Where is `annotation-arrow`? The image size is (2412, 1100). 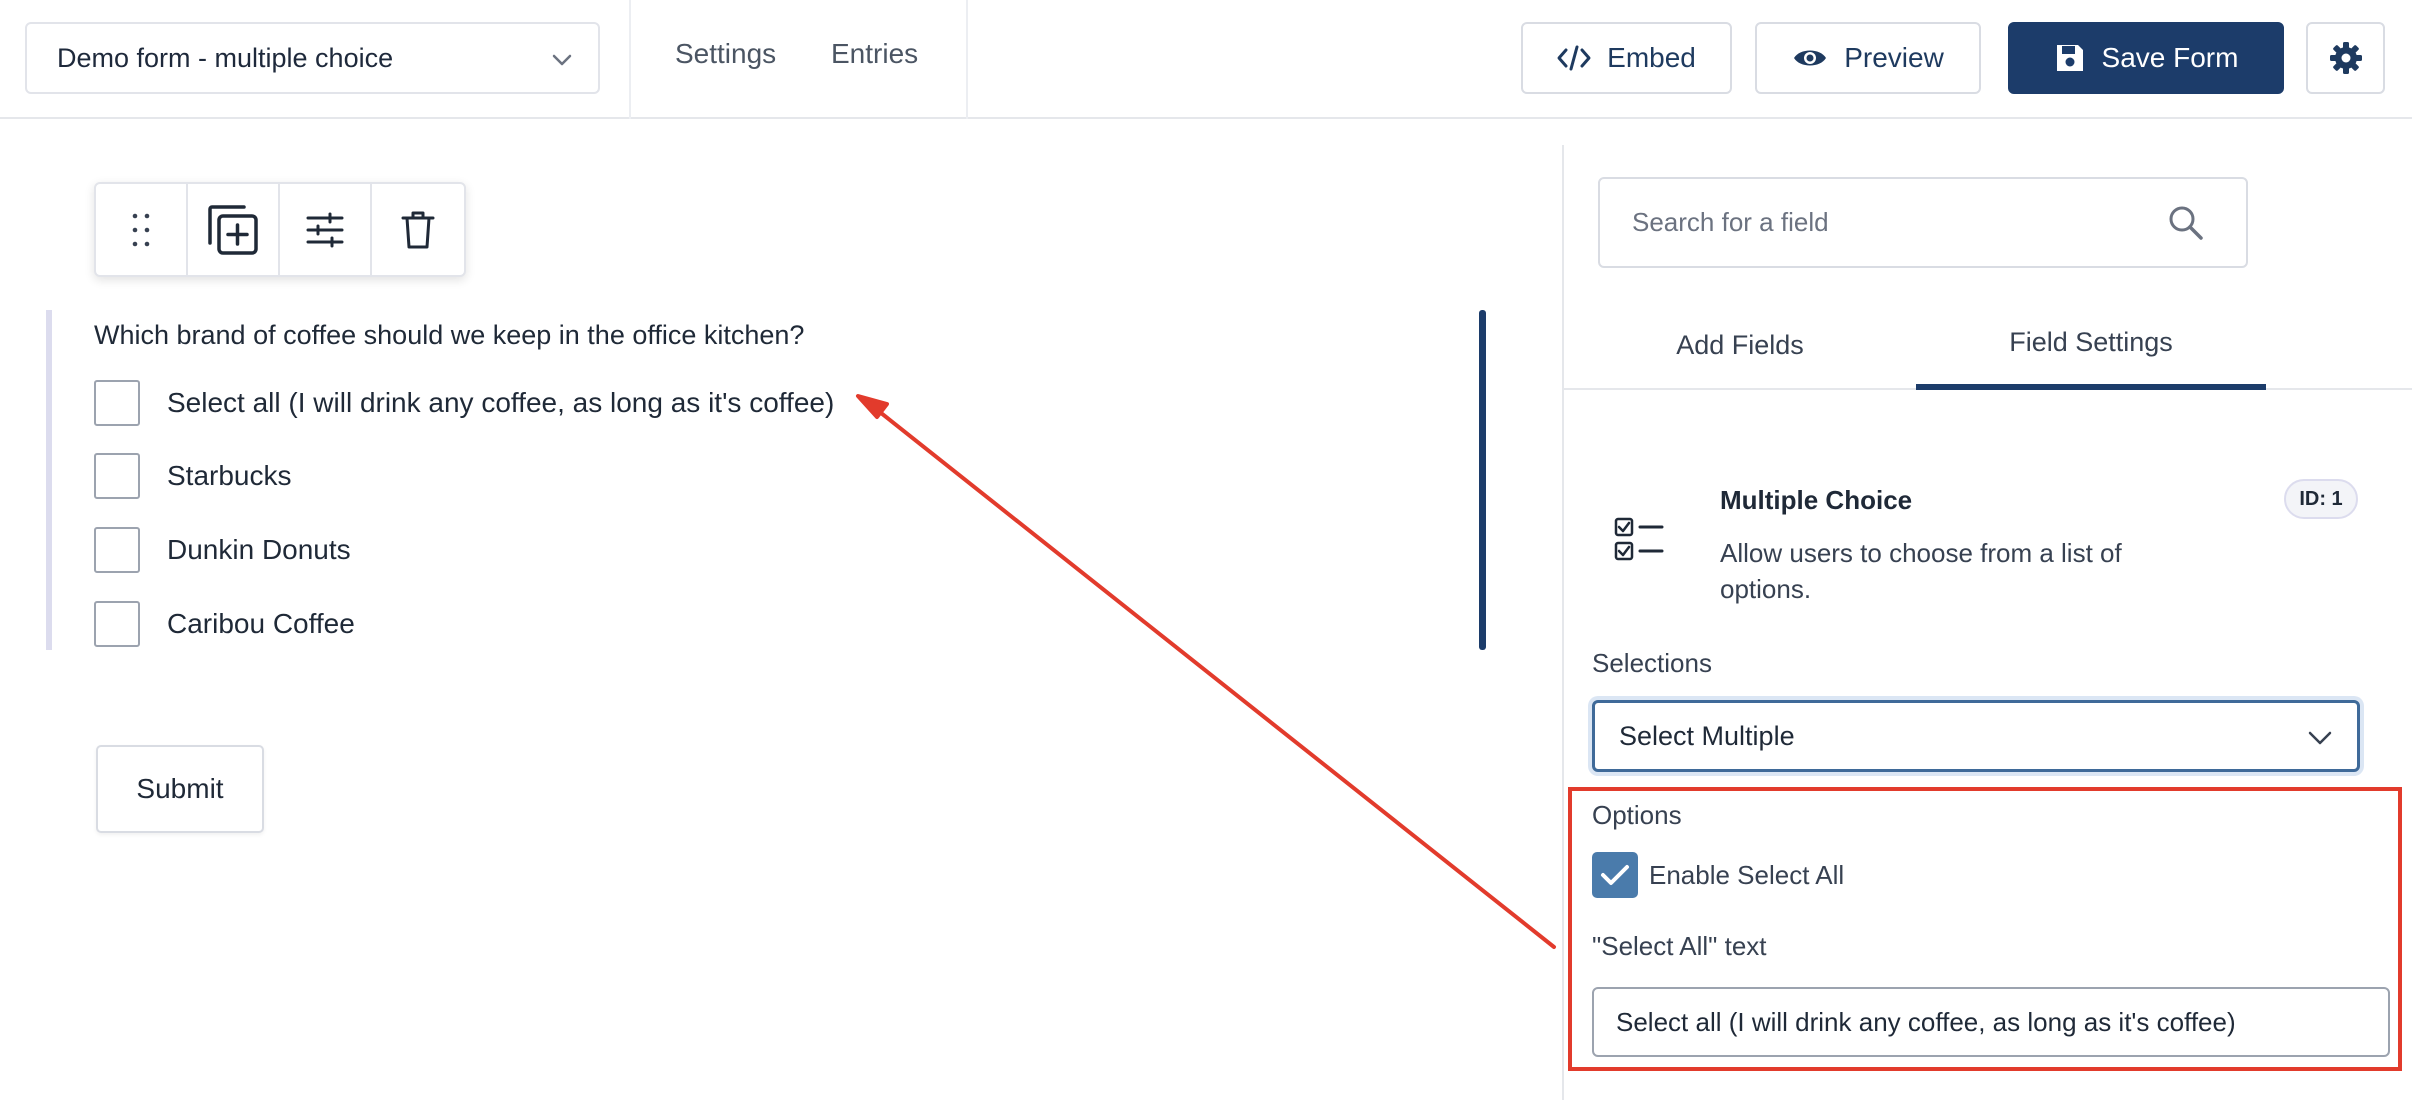 annotation-arrow is located at coordinates (1206, 671).